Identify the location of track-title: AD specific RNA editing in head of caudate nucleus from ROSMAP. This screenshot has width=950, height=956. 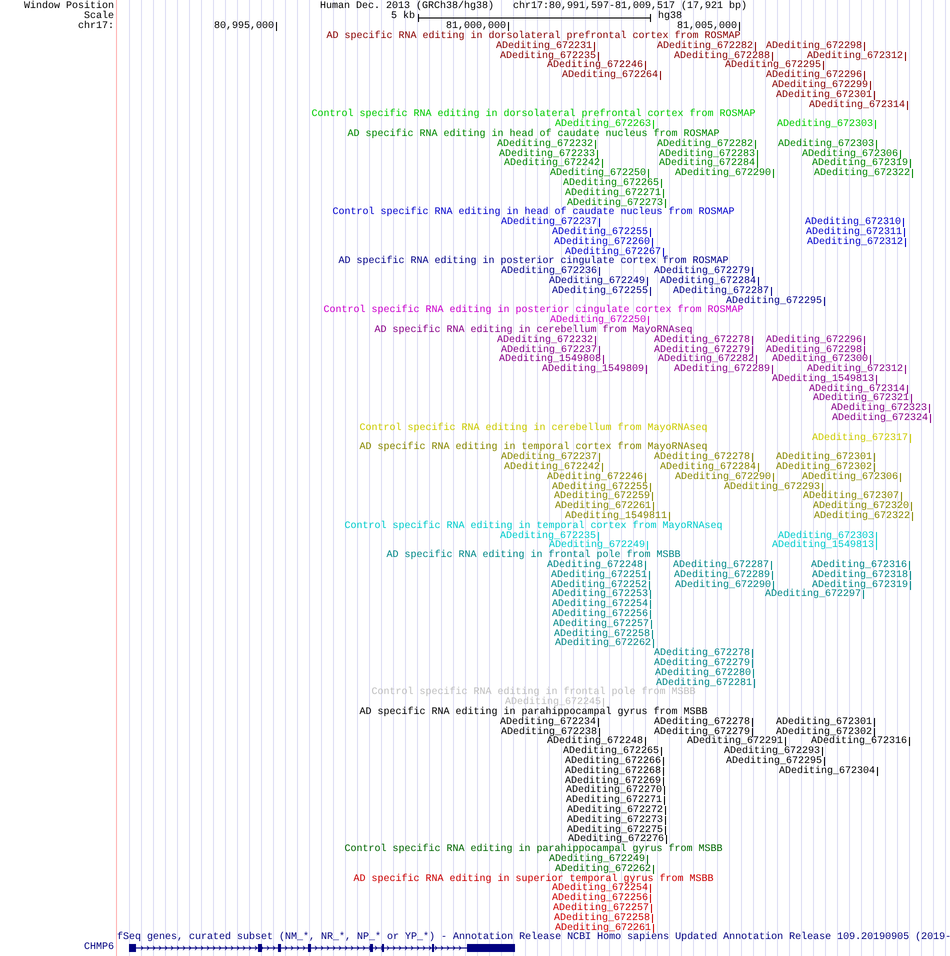
(533, 135).